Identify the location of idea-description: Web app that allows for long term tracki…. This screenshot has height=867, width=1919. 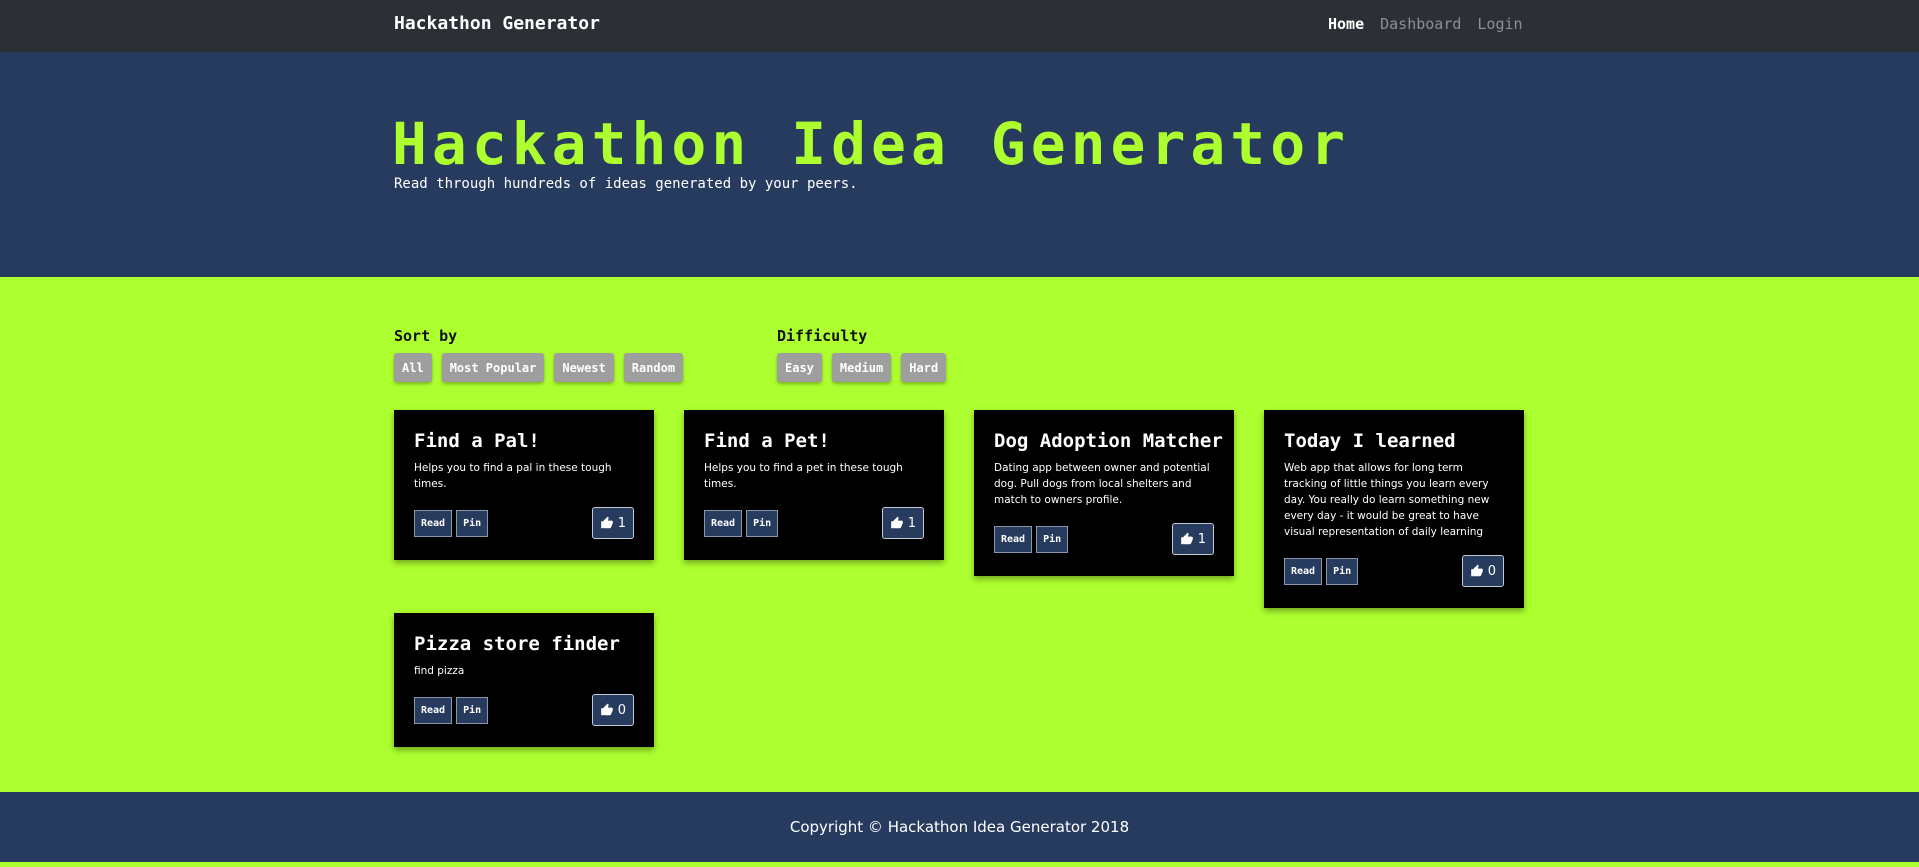
(1387, 500).